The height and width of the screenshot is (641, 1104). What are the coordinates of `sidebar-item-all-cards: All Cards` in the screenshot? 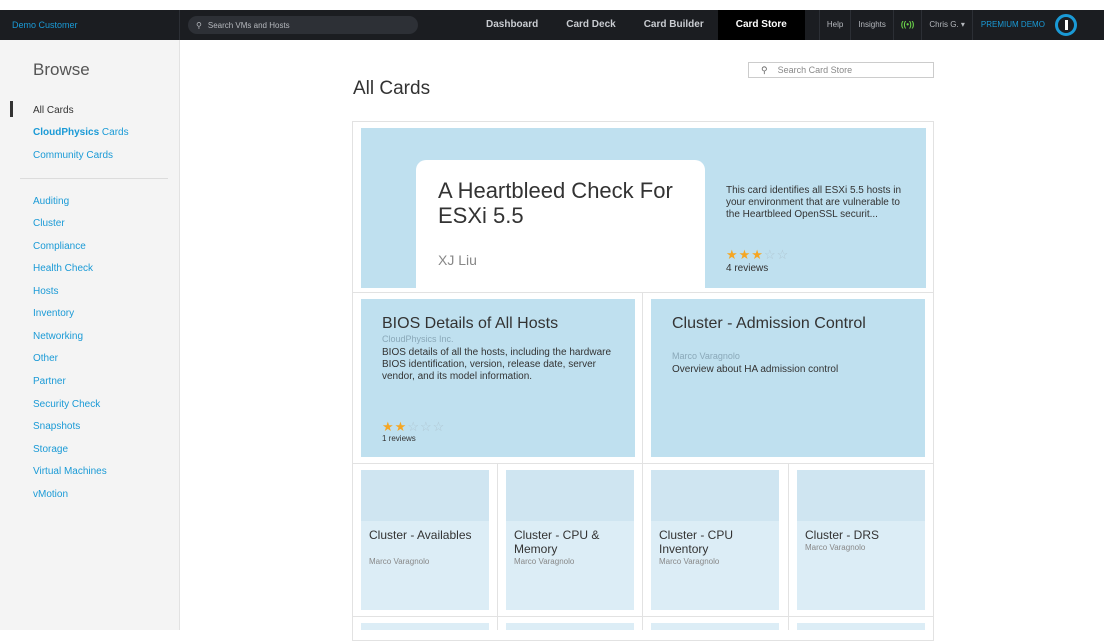 It's located at (53, 110).